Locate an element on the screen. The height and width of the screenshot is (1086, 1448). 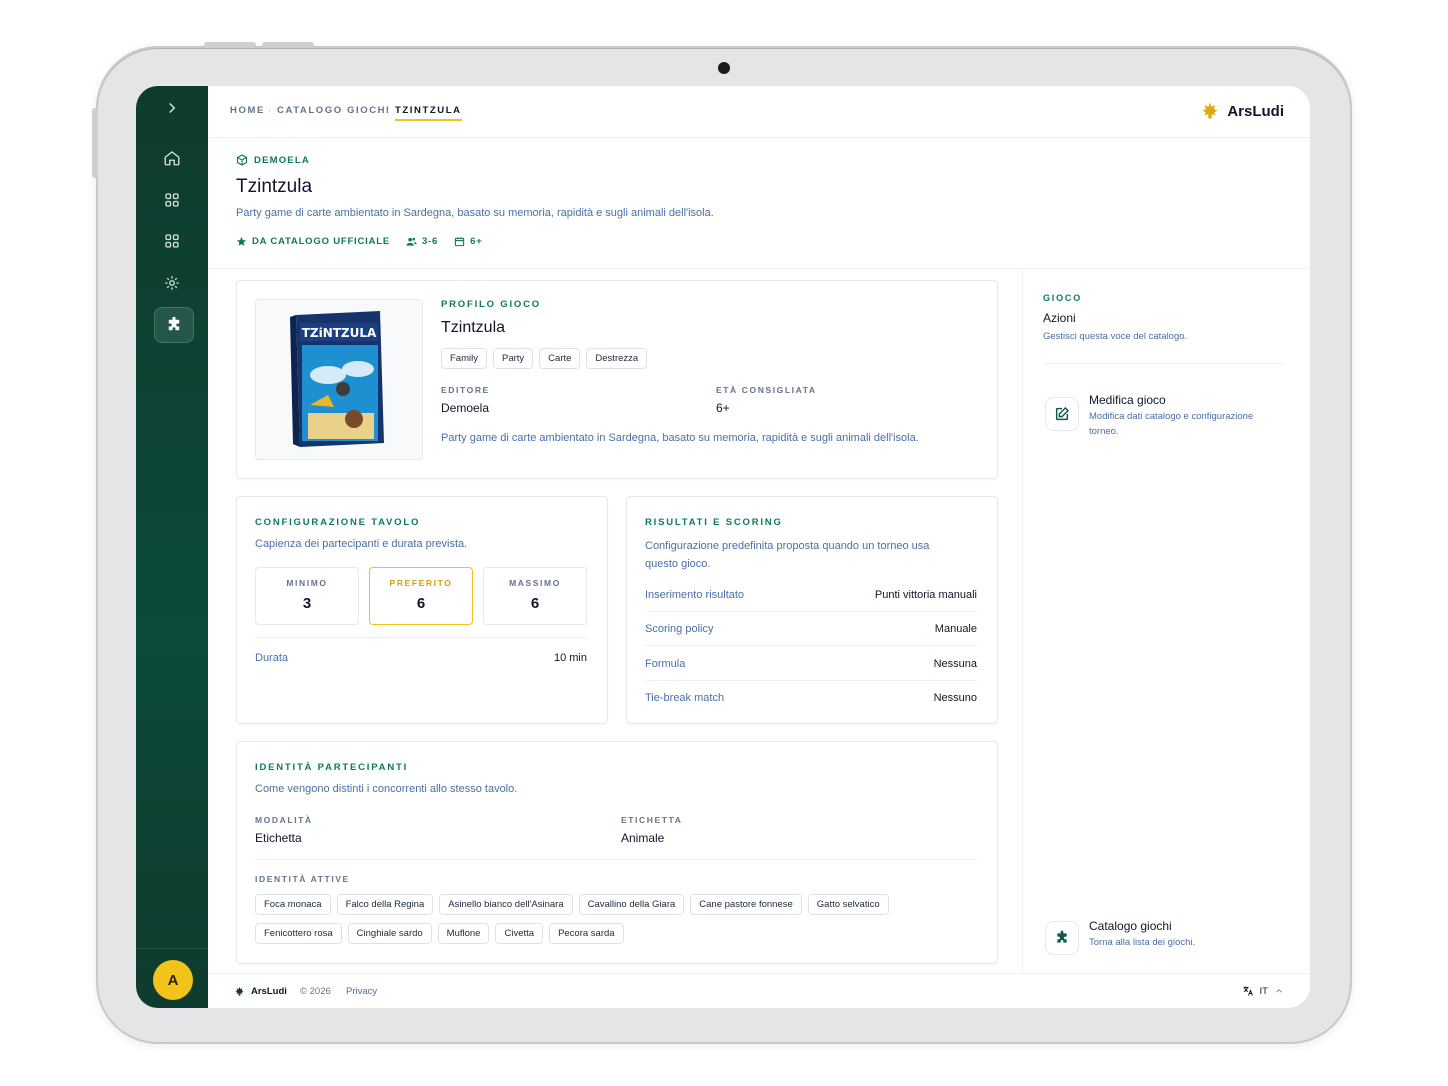
home-icon is located at coordinates (172, 158).